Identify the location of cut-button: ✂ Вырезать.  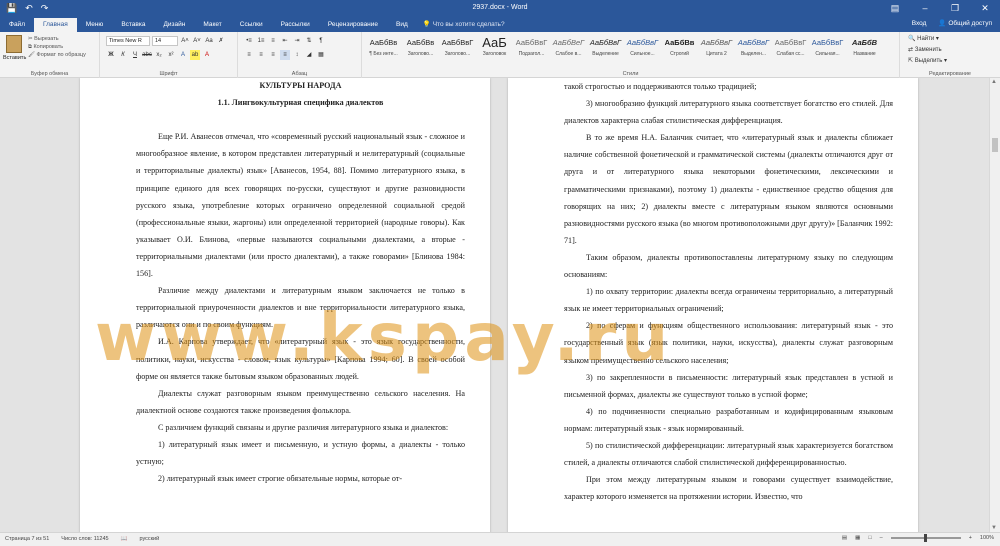
(57, 39).